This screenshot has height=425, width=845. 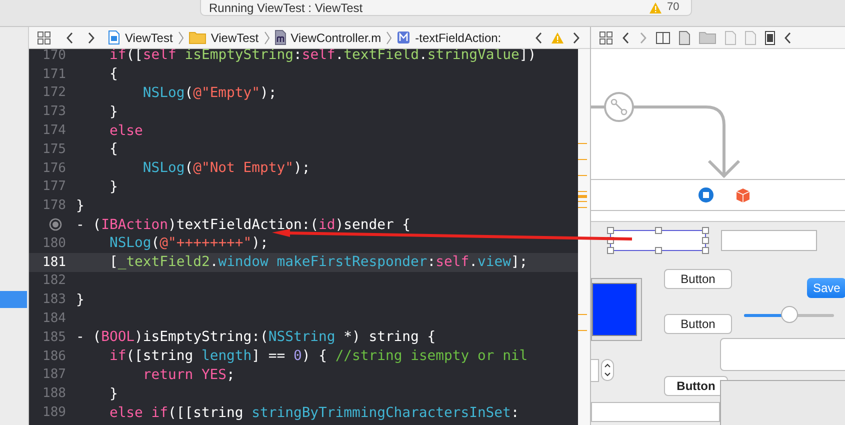 I want to click on line-number: 181, so click(x=54, y=262).